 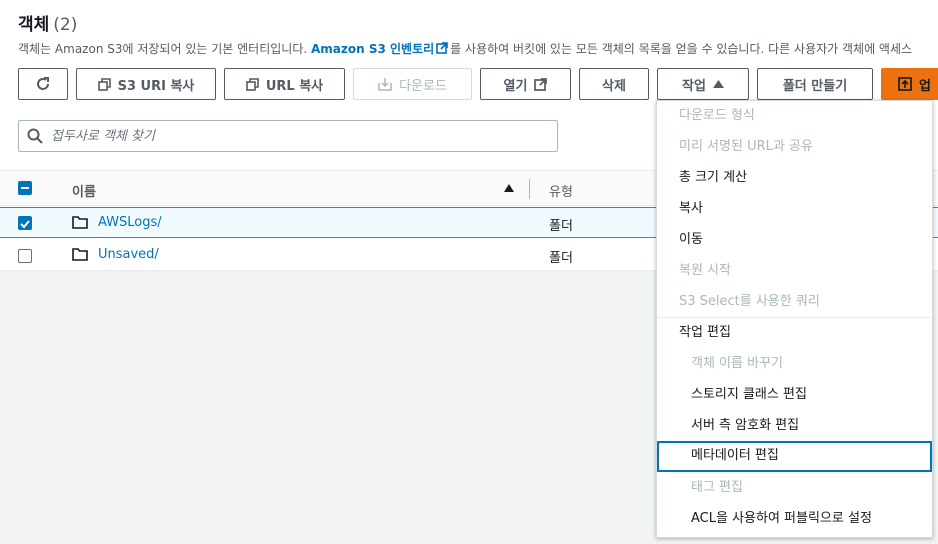 What do you see at coordinates (794, 271) in the screenshot?
I see `menu-item-initiate-restore: 복원 시작` at bounding box center [794, 271].